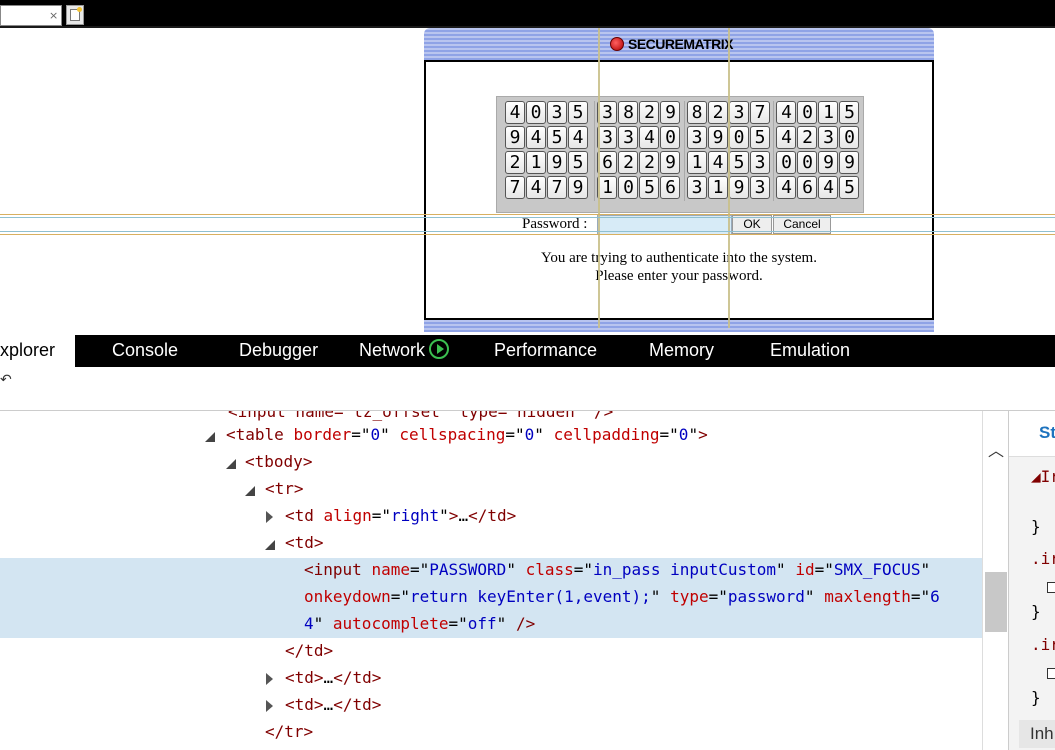 The height and width of the screenshot is (750, 1055). I want to click on dom-node-td-right: <td align="right">…</td>, so click(400, 515).